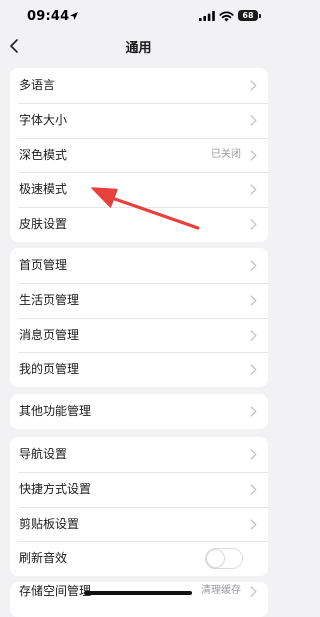 The width and height of the screenshot is (320, 617). Describe the element at coordinates (215, 559) in the screenshot. I see `toggle-knob` at that location.